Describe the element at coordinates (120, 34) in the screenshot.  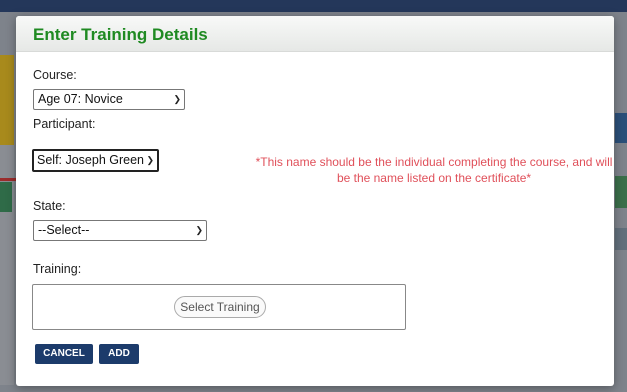
I see `modal-title: Enter Training Details` at that location.